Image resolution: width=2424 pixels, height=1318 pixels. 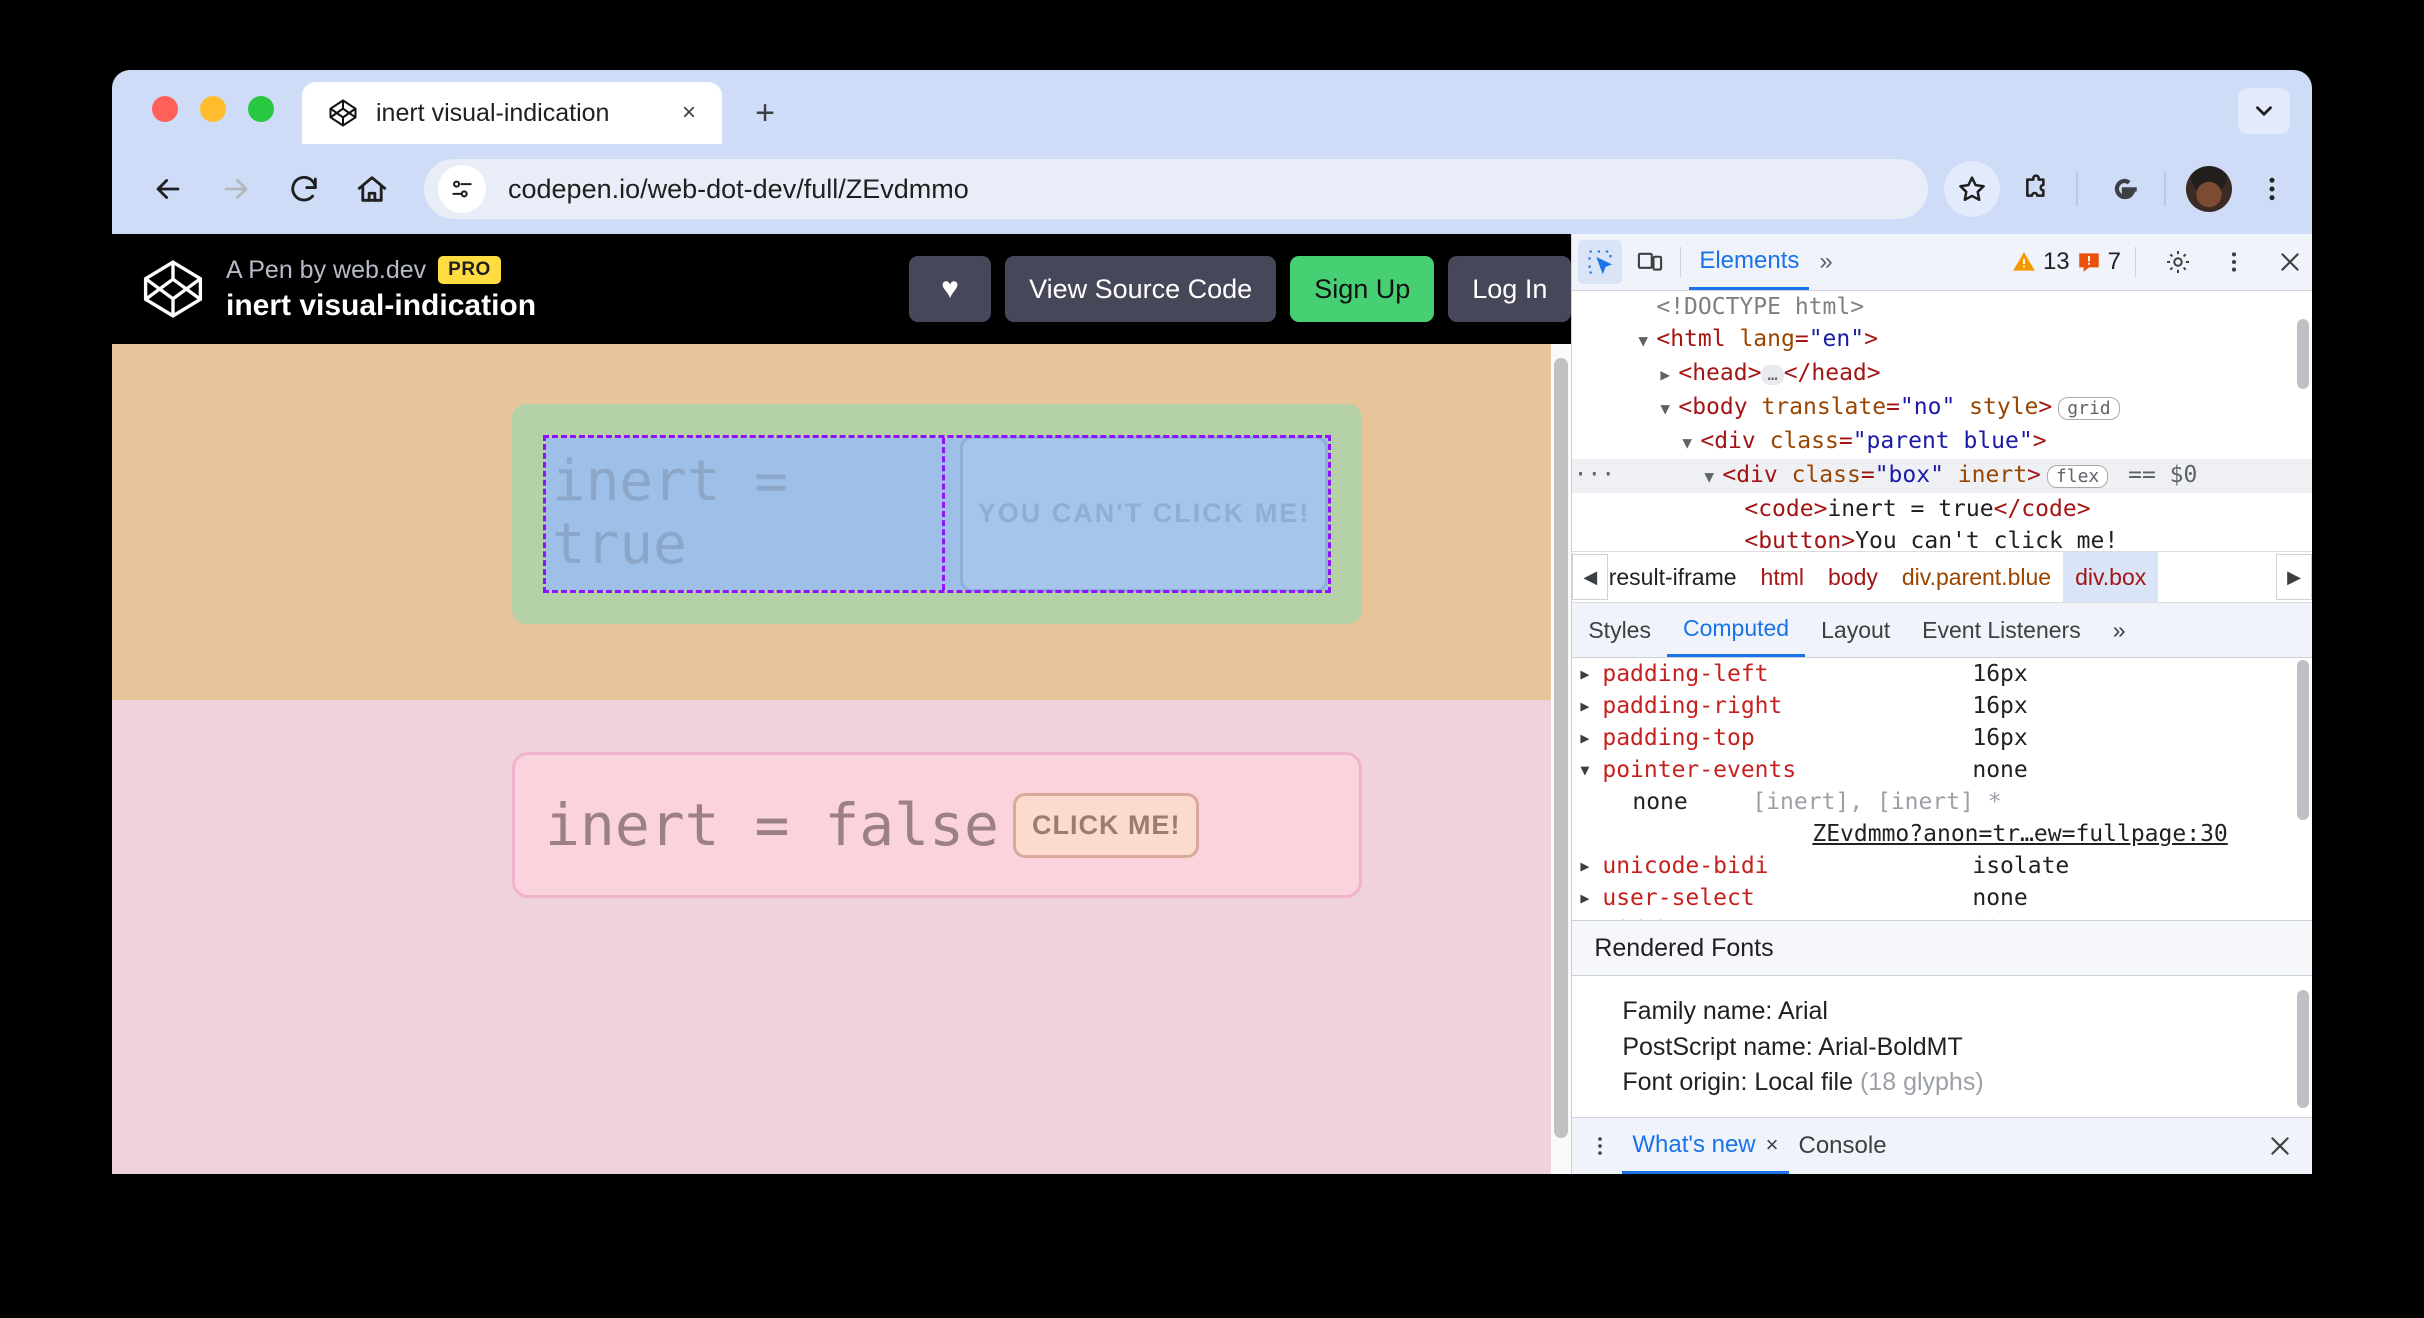 I want to click on back-button, so click(x=168, y=189).